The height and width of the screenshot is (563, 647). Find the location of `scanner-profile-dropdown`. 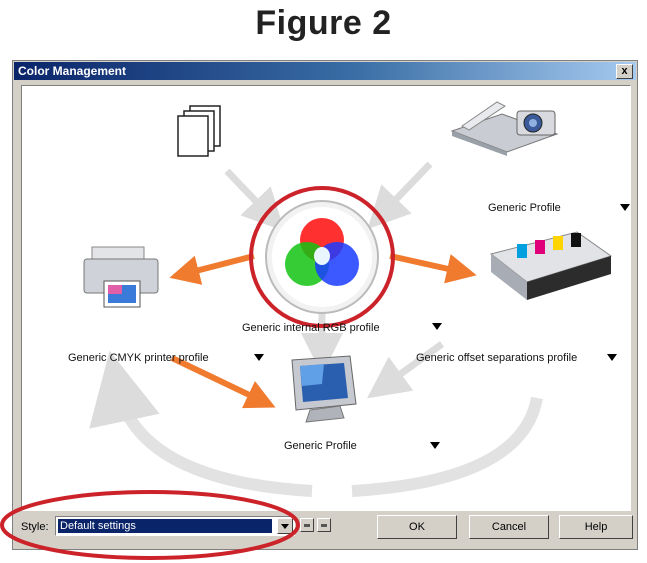

scanner-profile-dropdown is located at coordinates (625, 207).